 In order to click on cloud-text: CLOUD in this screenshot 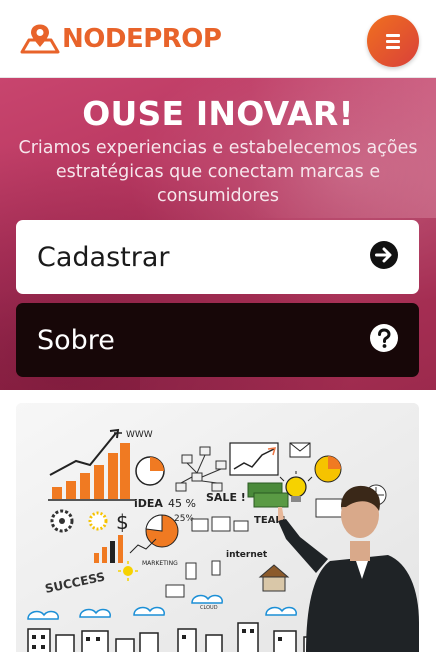, I will do `click(209, 608)`.